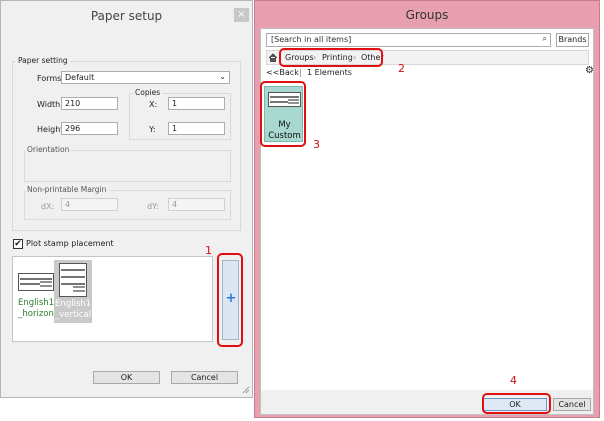  Describe the element at coordinates (80, 77) in the screenshot. I see `forms-value: Default` at that location.